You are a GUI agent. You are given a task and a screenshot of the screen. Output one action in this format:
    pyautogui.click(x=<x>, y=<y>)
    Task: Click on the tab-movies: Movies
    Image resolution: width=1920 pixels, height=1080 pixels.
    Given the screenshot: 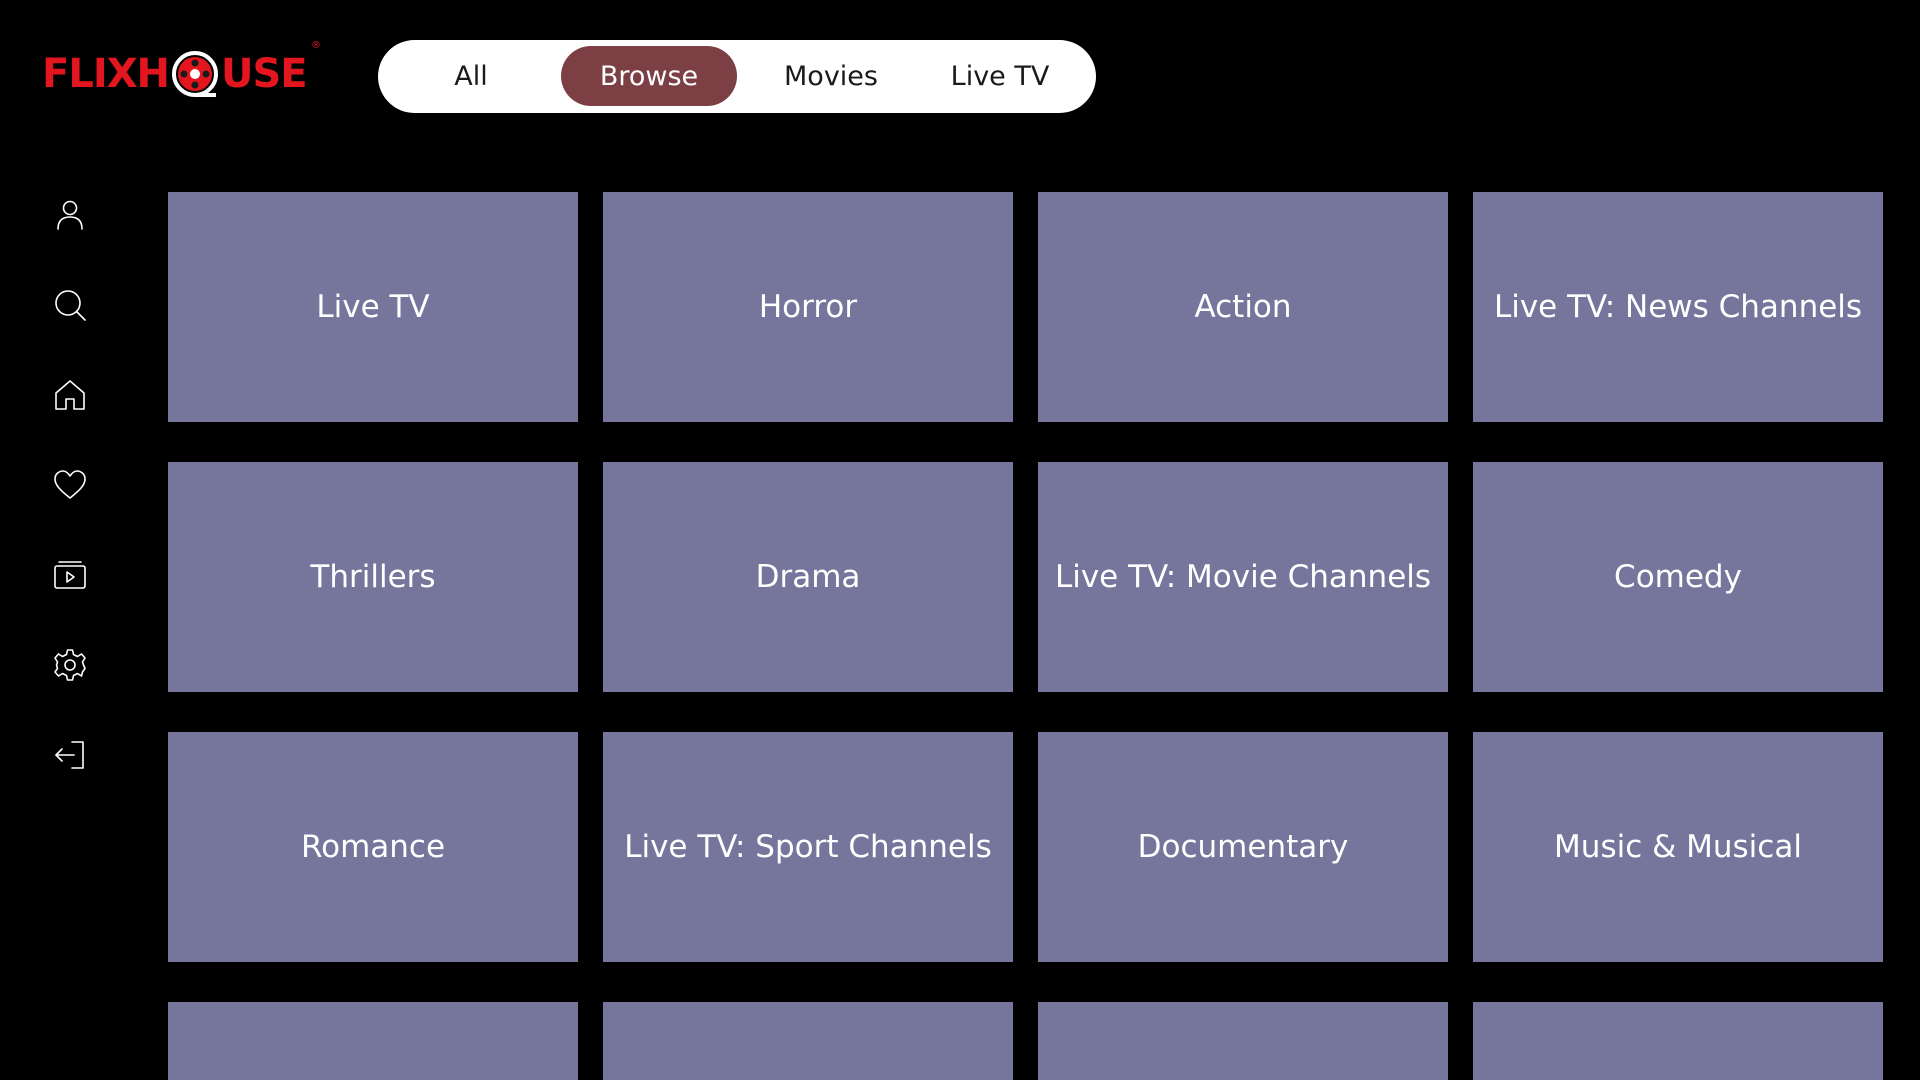 What is the action you would take?
    pyautogui.click(x=831, y=76)
    